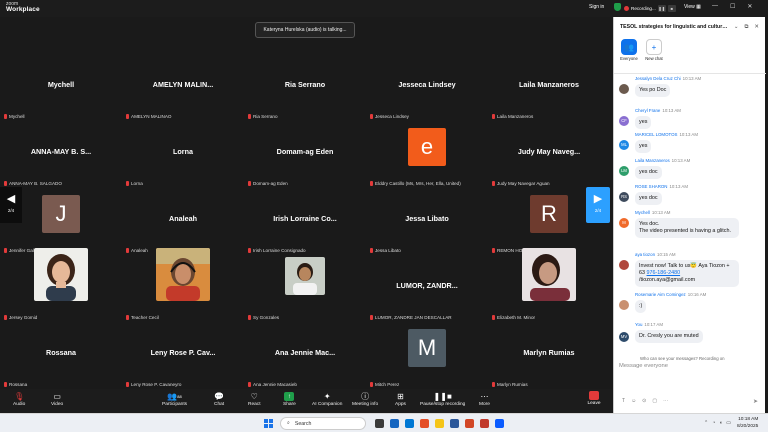 The width and height of the screenshot is (768, 432). Describe the element at coordinates (624, 171) in the screenshot. I see `sender-avatar: LM` at that location.